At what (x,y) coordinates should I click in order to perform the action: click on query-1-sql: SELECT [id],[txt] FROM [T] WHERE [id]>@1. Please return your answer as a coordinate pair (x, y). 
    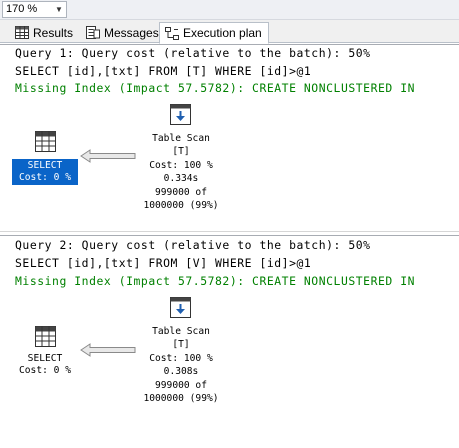
    Looking at the image, I should click on (163, 71).